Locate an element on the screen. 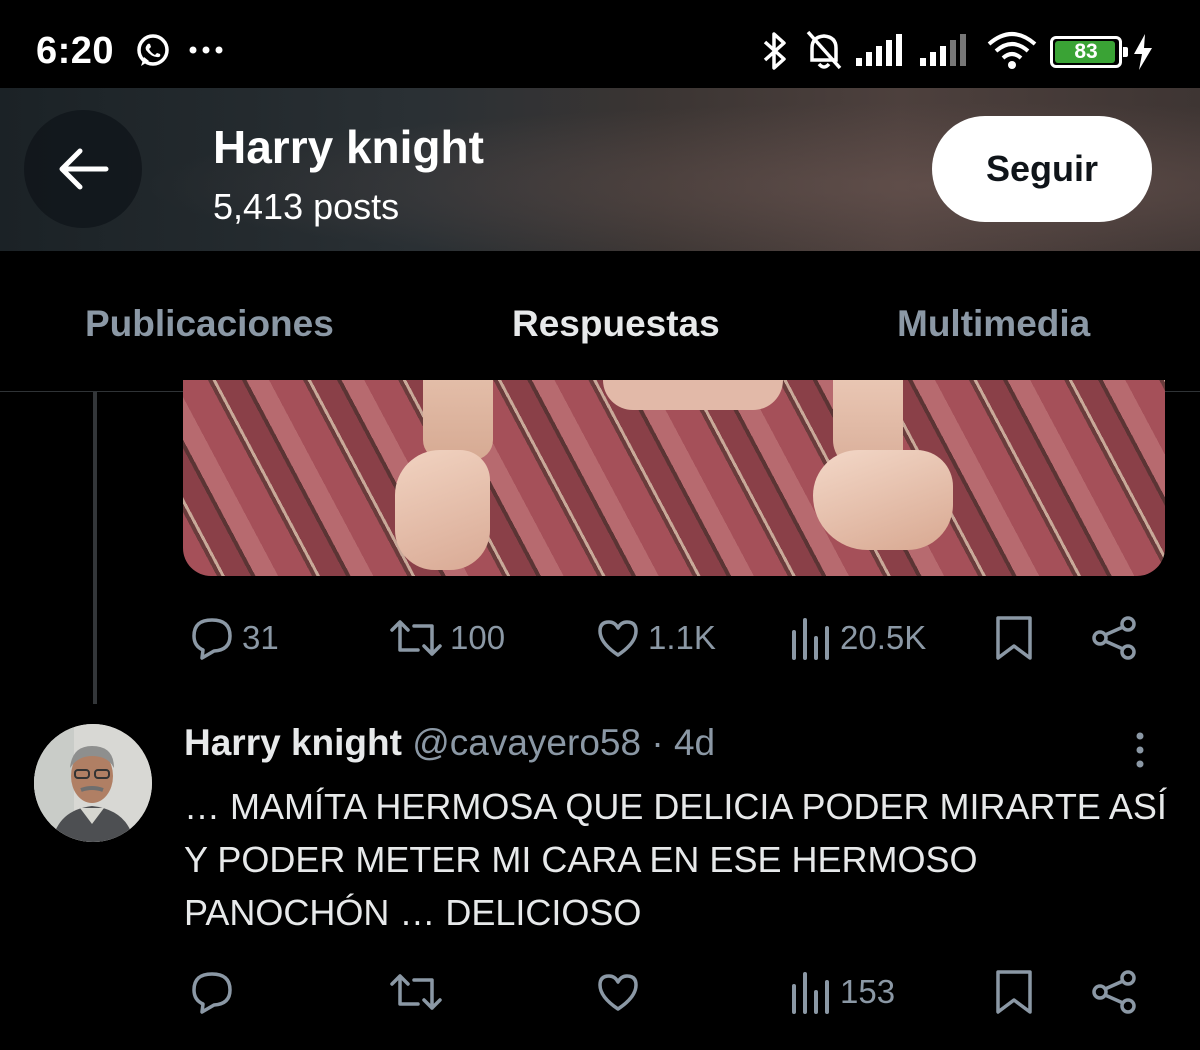  repost-button: 100 is located at coordinates (446, 638).